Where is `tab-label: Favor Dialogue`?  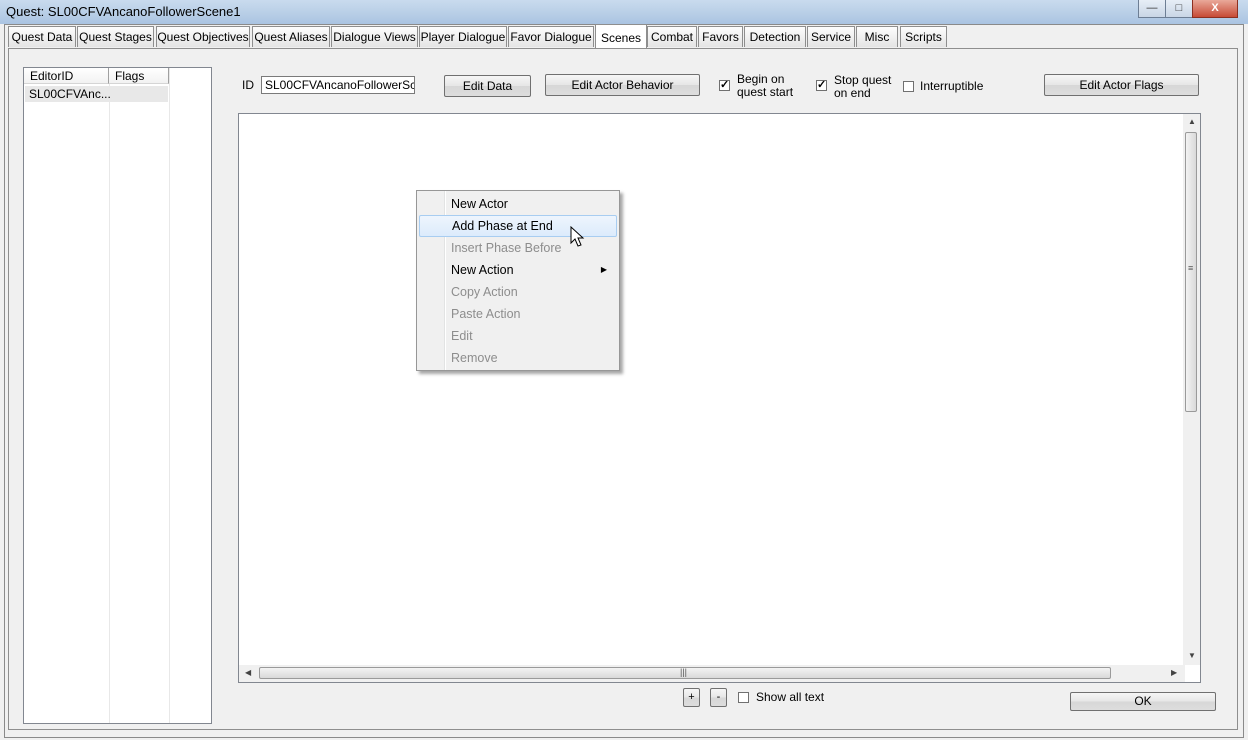 tab-label: Favor Dialogue is located at coordinates (551, 37).